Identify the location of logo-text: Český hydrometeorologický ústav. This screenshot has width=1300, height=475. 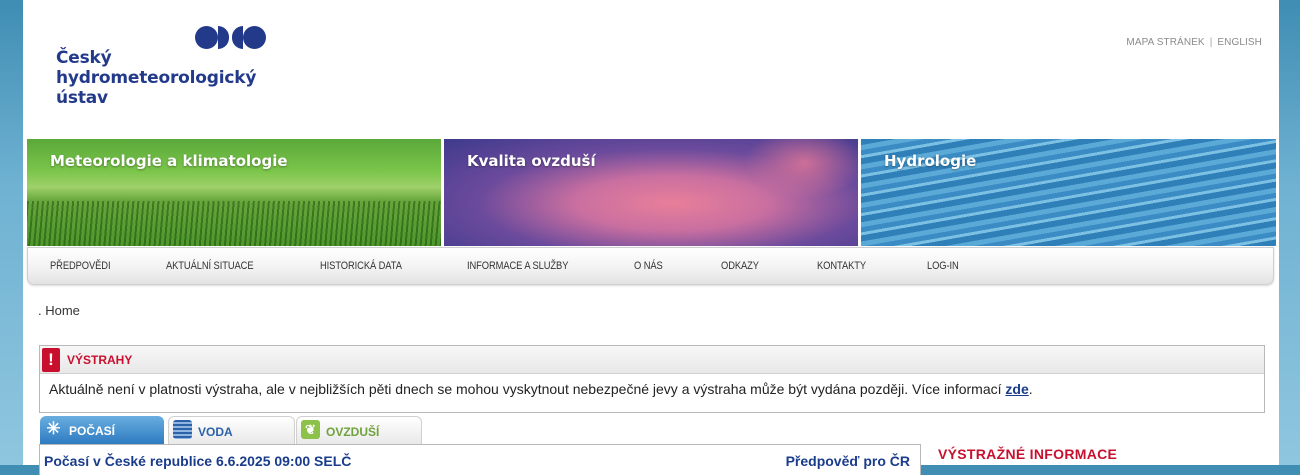
(156, 78).